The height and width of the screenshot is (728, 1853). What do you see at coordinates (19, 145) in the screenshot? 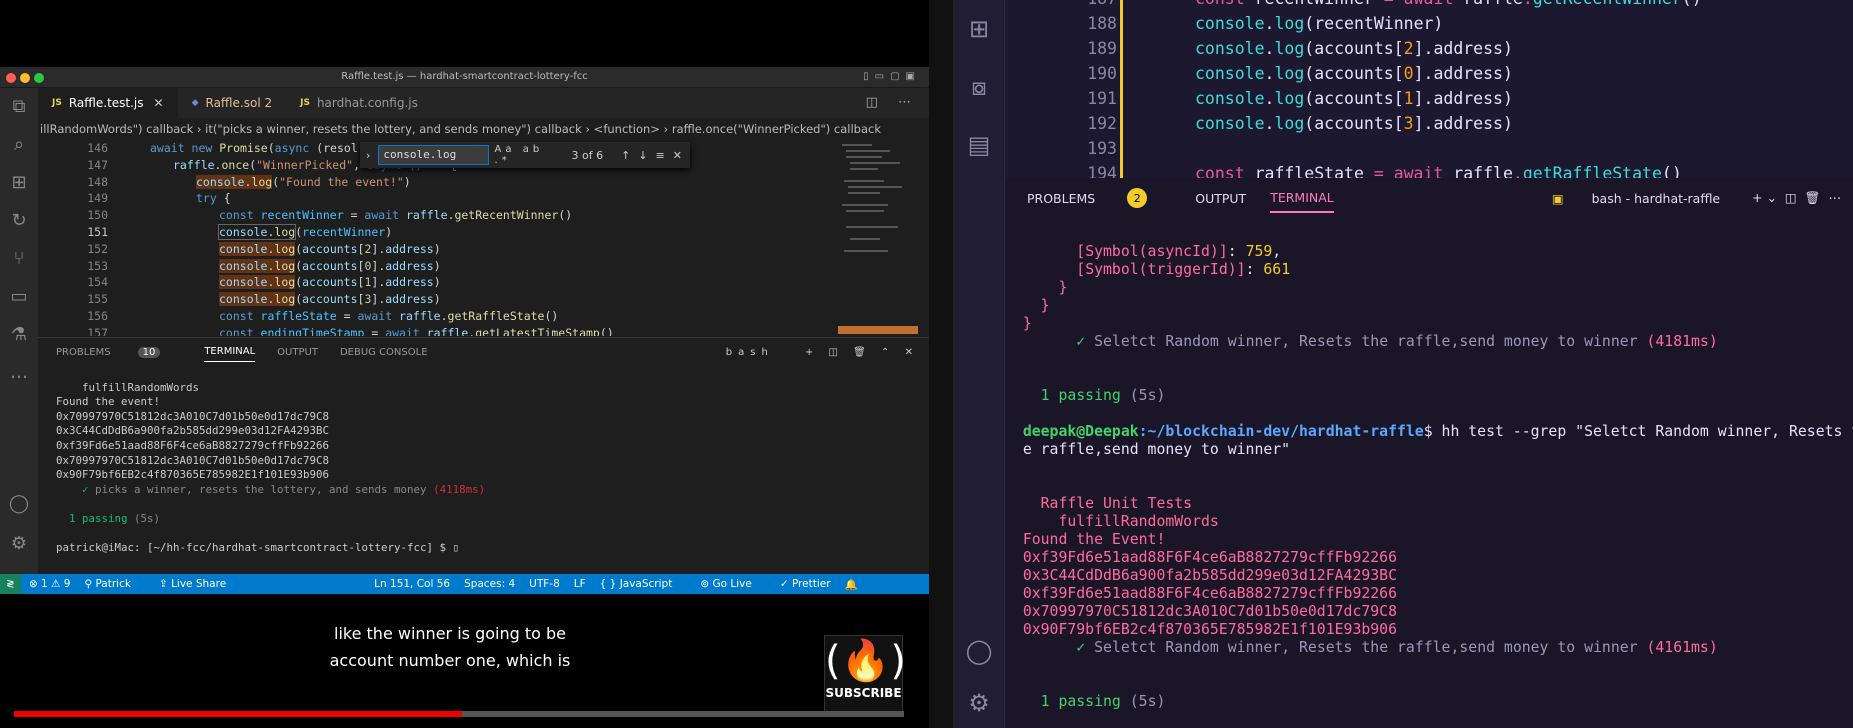
I see `search-icon: ⌕` at bounding box center [19, 145].